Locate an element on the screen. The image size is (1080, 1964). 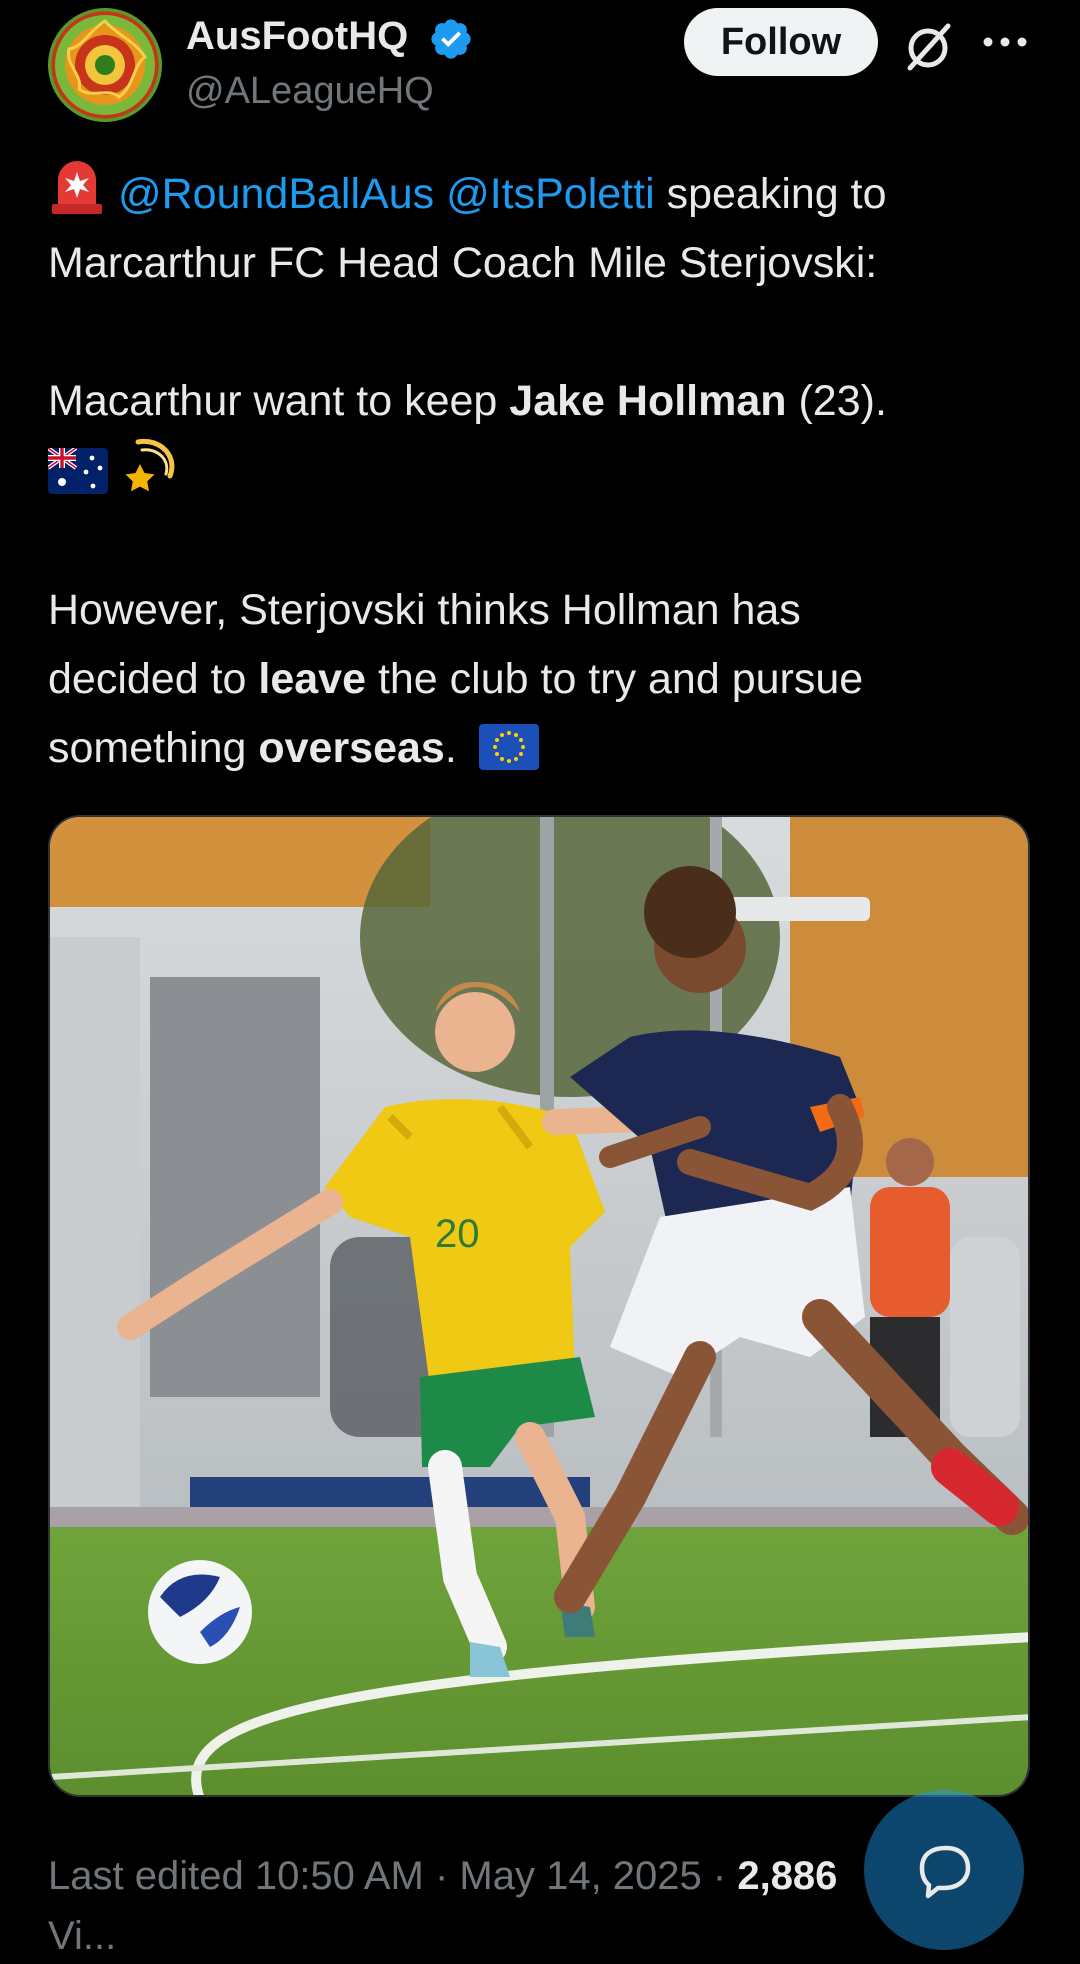
mention-roundballaus: @RoundBallAus is located at coordinates (276, 194).